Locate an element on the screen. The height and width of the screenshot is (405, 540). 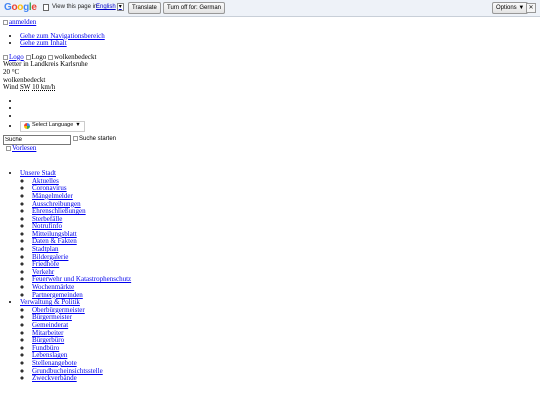
list-item: Coronavirus is located at coordinates (282, 189).